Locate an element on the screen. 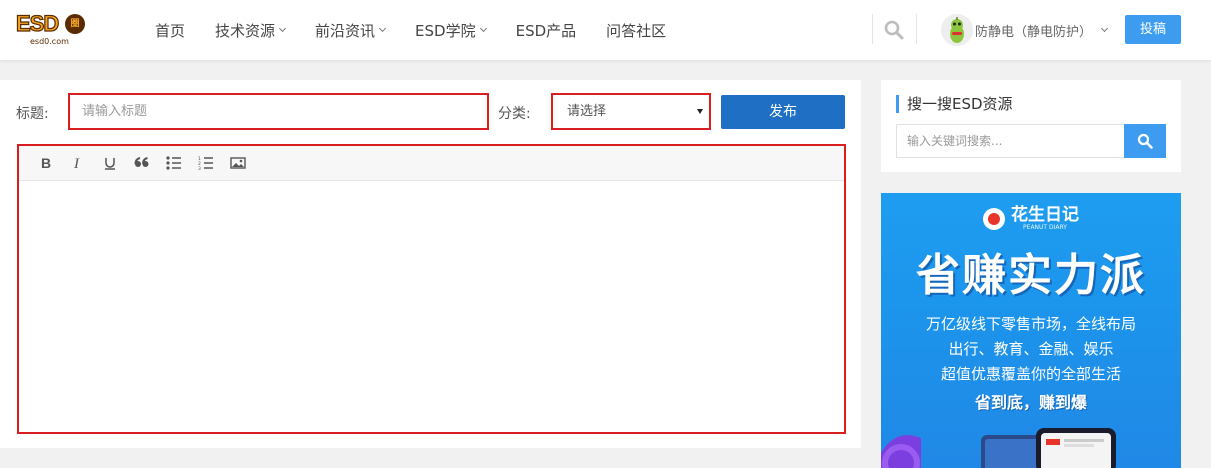 The height and width of the screenshot is (468, 1211). bullet-list-icon is located at coordinates (173, 163).